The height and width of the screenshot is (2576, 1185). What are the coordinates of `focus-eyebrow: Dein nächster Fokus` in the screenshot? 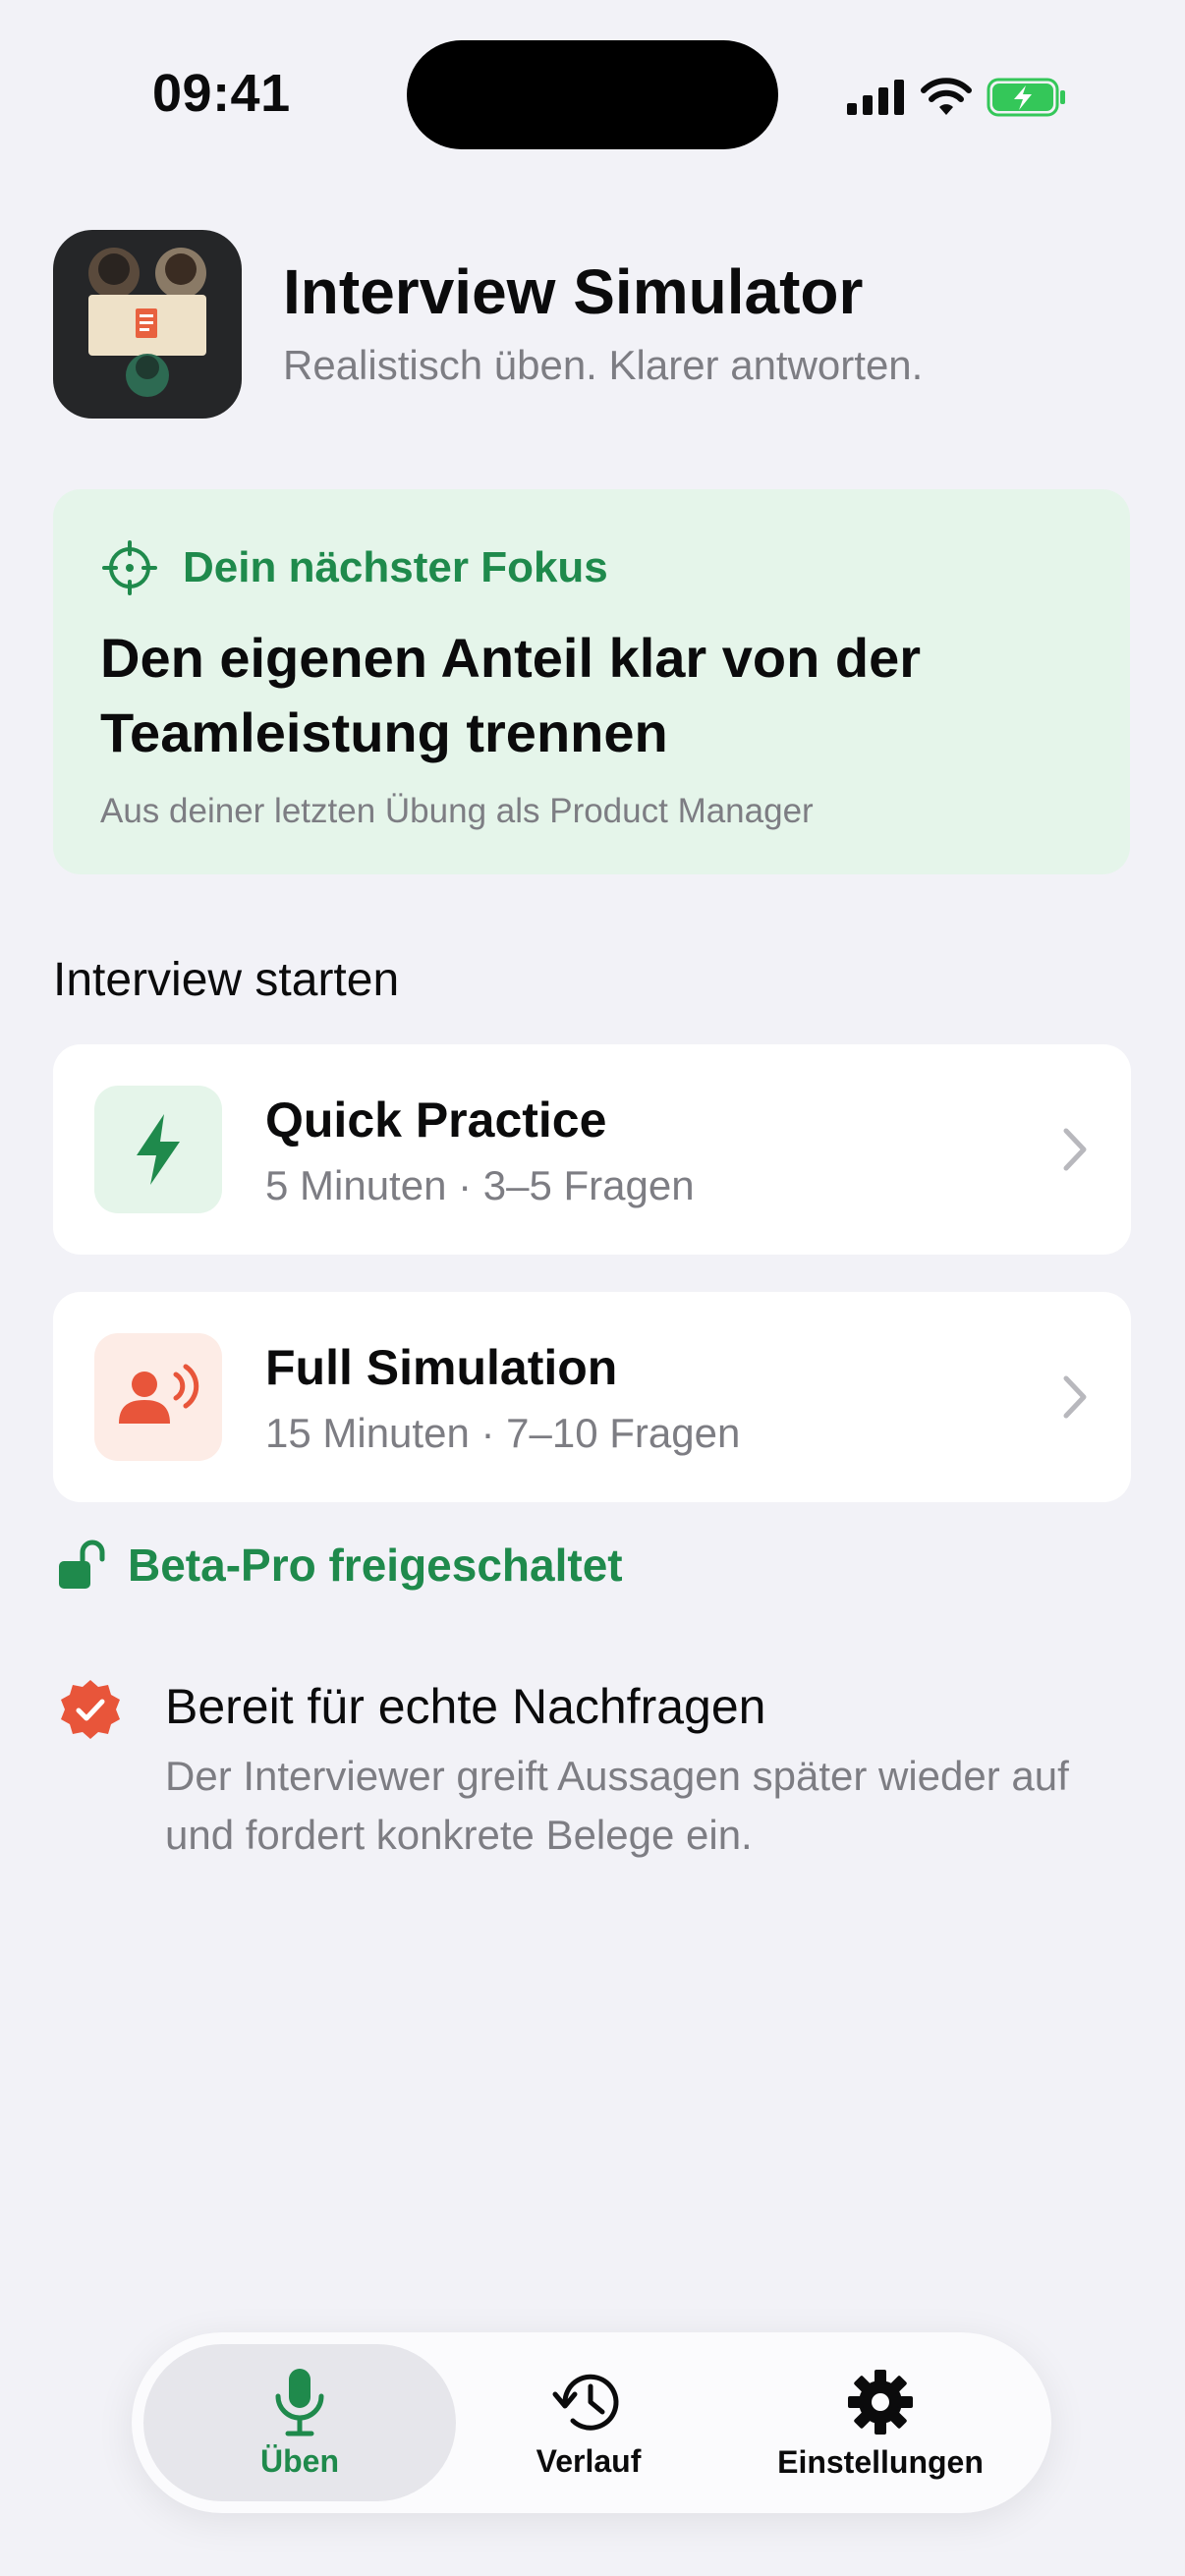 It's located at (355, 567).